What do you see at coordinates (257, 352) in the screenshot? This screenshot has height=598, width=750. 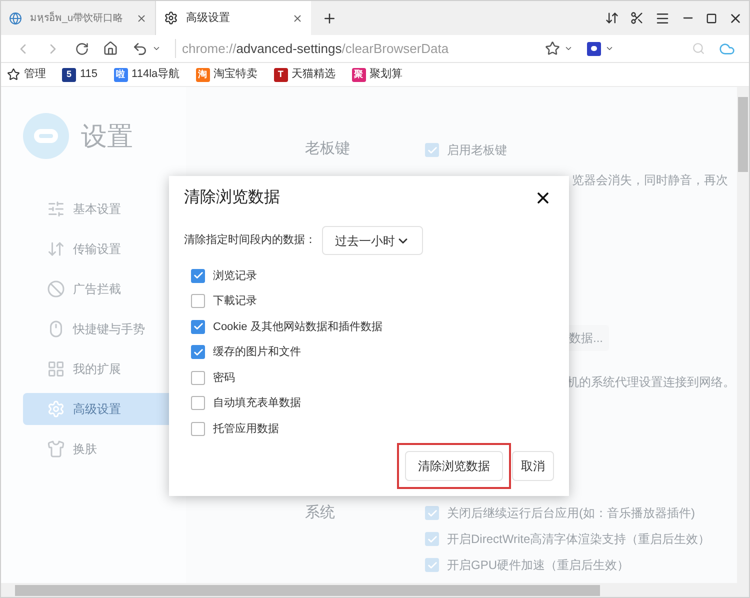 I see `option-label: 缓存的图片和文件` at bounding box center [257, 352].